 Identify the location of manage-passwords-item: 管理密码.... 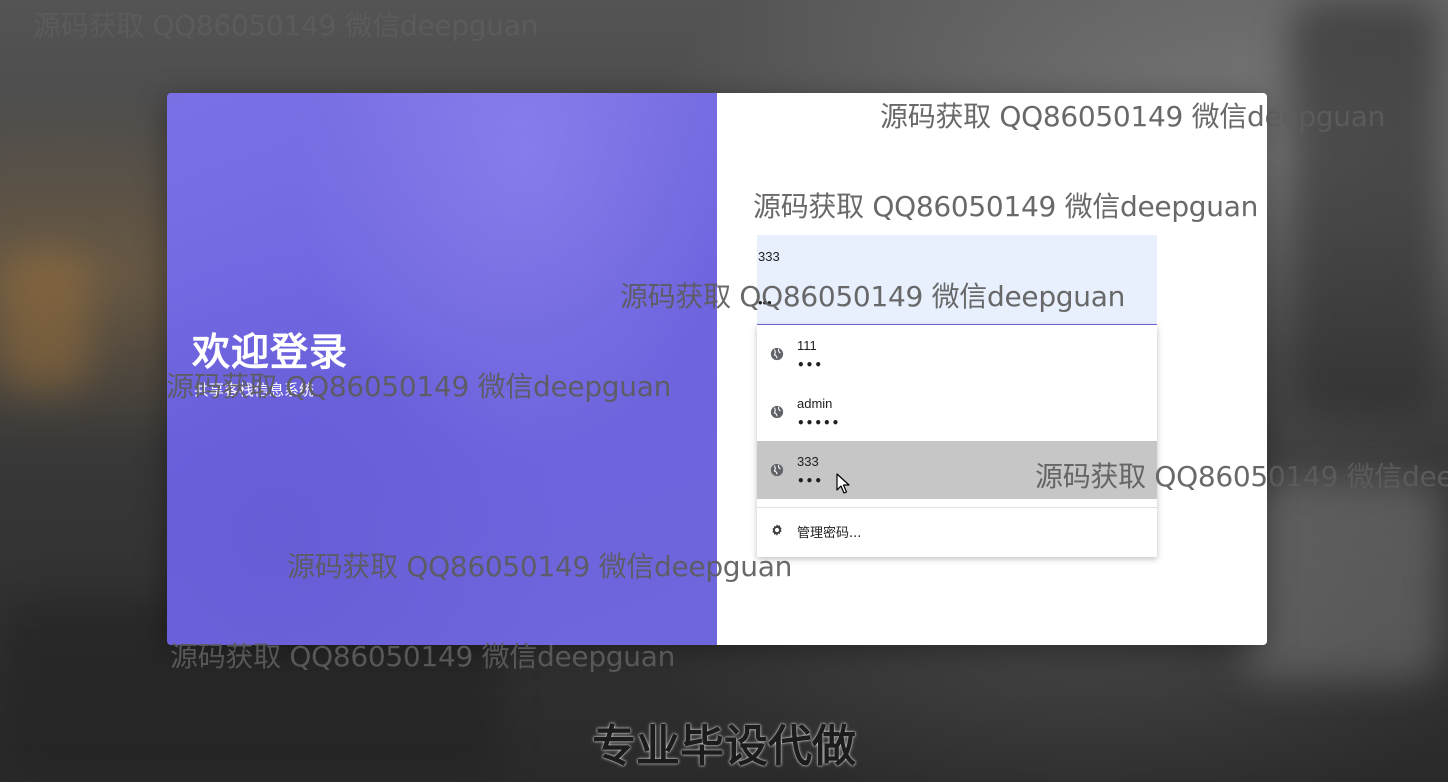
(957, 530).